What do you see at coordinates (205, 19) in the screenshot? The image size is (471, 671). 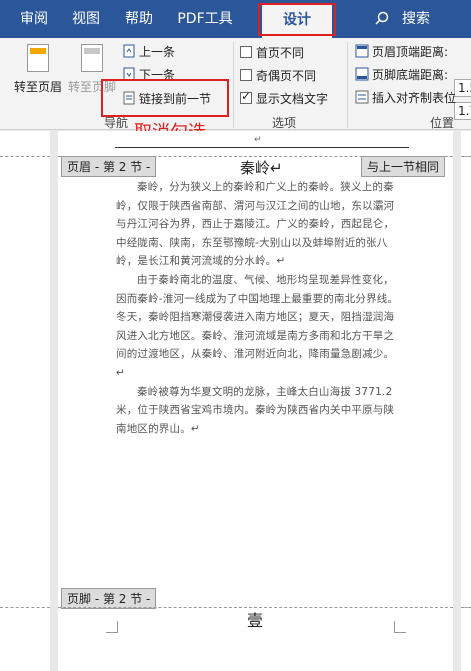 I see `tab-pdf-tools: PDF工具` at bounding box center [205, 19].